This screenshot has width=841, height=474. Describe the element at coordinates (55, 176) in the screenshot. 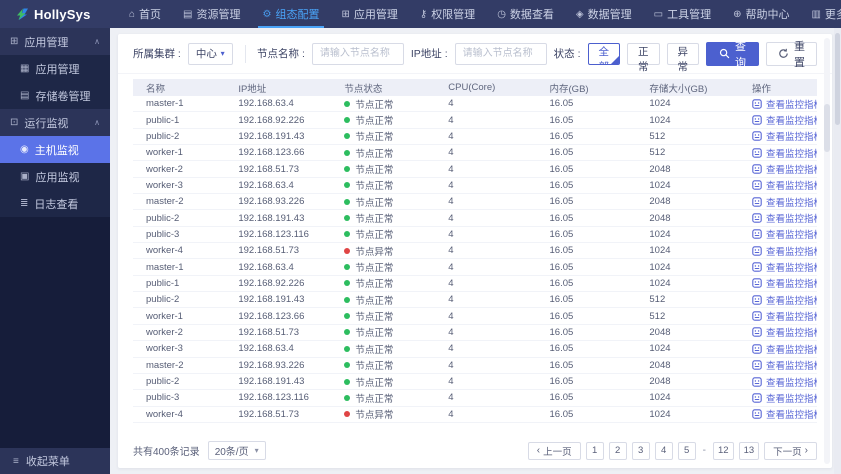

I see `sidebar-item: ▣ 应用监视` at that location.